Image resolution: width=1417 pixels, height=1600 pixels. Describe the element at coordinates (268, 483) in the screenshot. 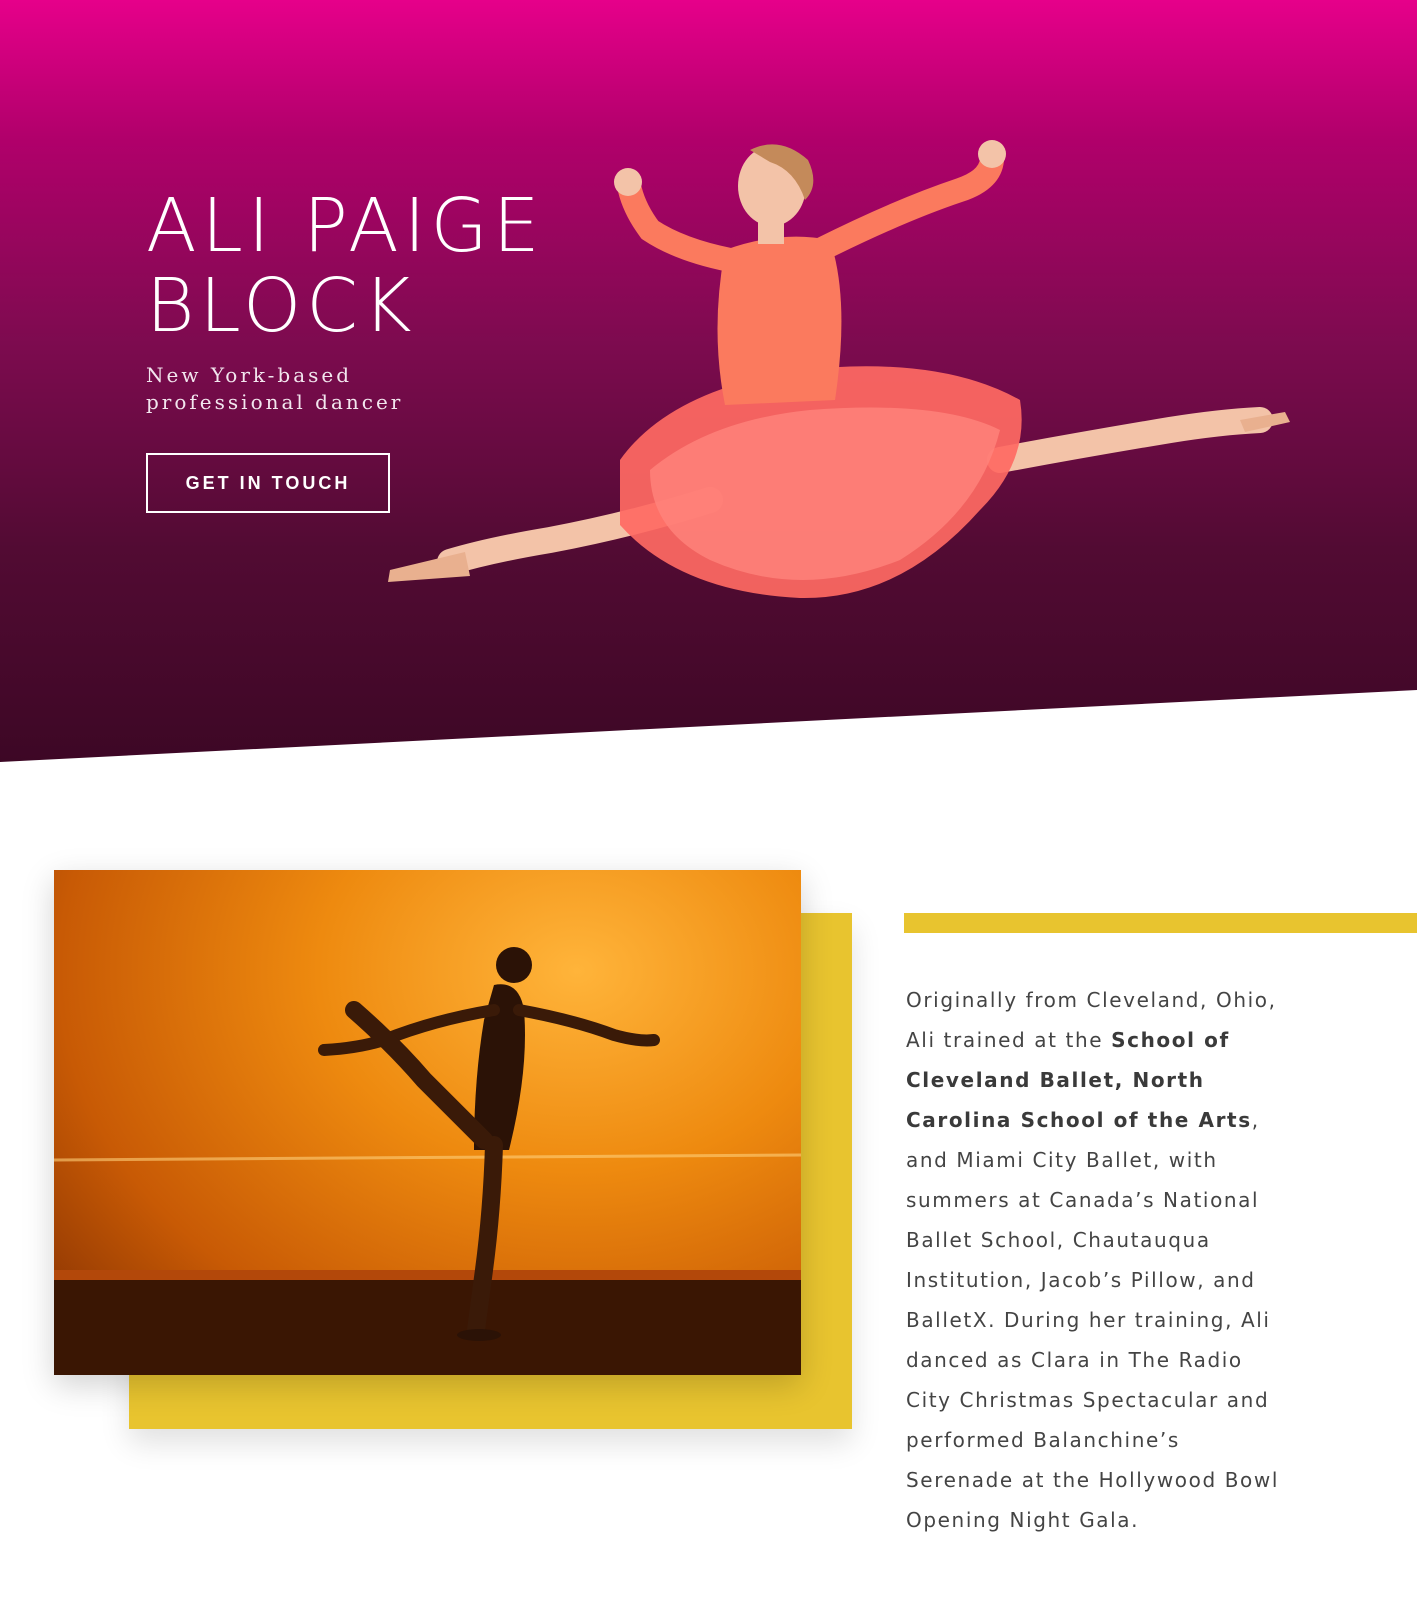

I see `get-in-touch-button: GET IN TOUCH` at that location.